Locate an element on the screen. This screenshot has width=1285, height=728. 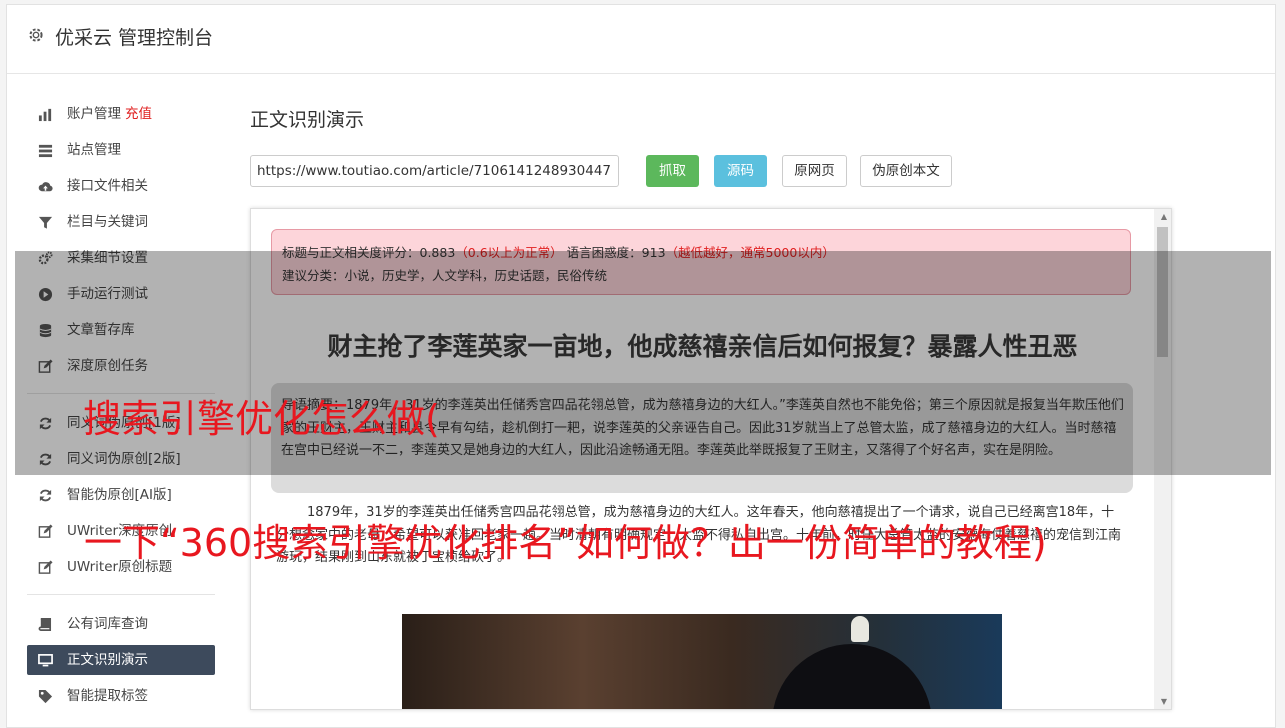
sidebar-item-sites: 站点管理 is located at coordinates (121, 150).